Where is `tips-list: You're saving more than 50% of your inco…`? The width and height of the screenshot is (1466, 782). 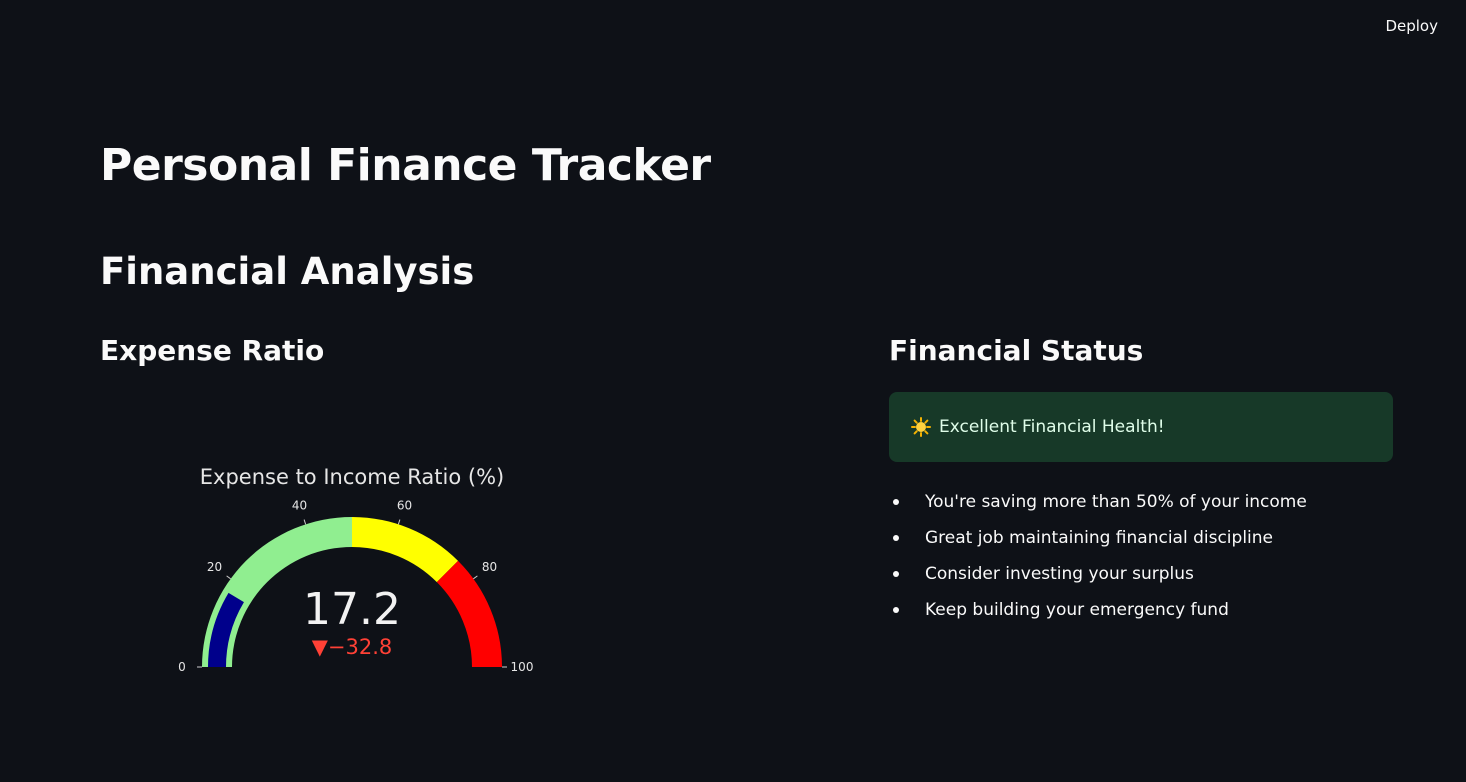 tips-list: You're saving more than 50% of your inco… is located at coordinates (1098, 558).